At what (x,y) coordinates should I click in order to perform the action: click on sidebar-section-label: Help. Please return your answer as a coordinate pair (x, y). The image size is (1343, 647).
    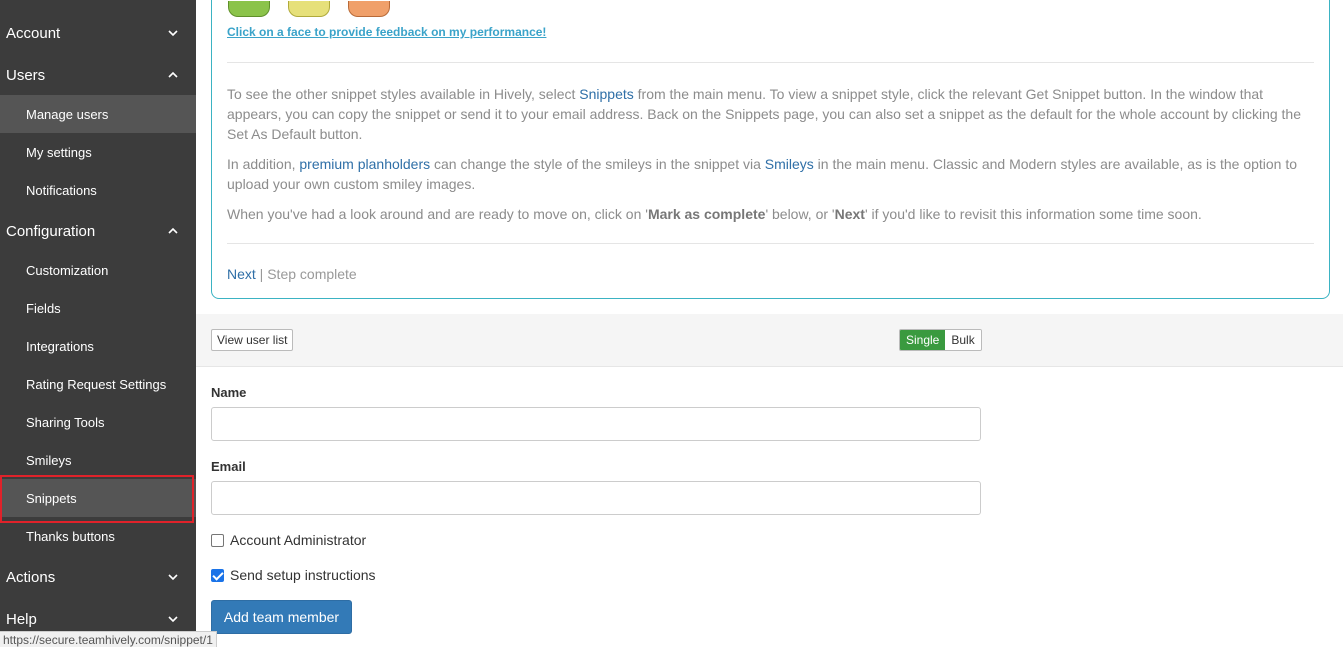
    Looking at the image, I should click on (21, 619).